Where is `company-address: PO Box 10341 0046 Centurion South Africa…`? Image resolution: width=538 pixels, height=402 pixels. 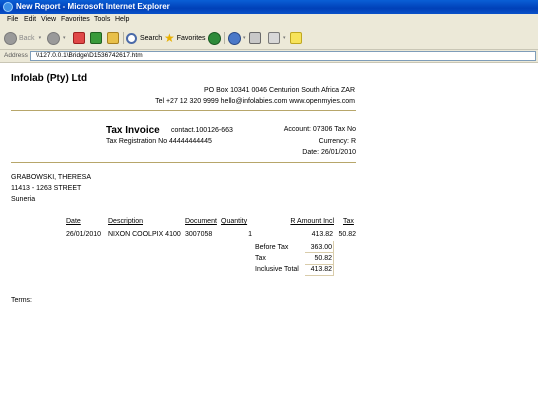
company-address: PO Box 10341 0046 Centurion South Africa… is located at coordinates (279, 90).